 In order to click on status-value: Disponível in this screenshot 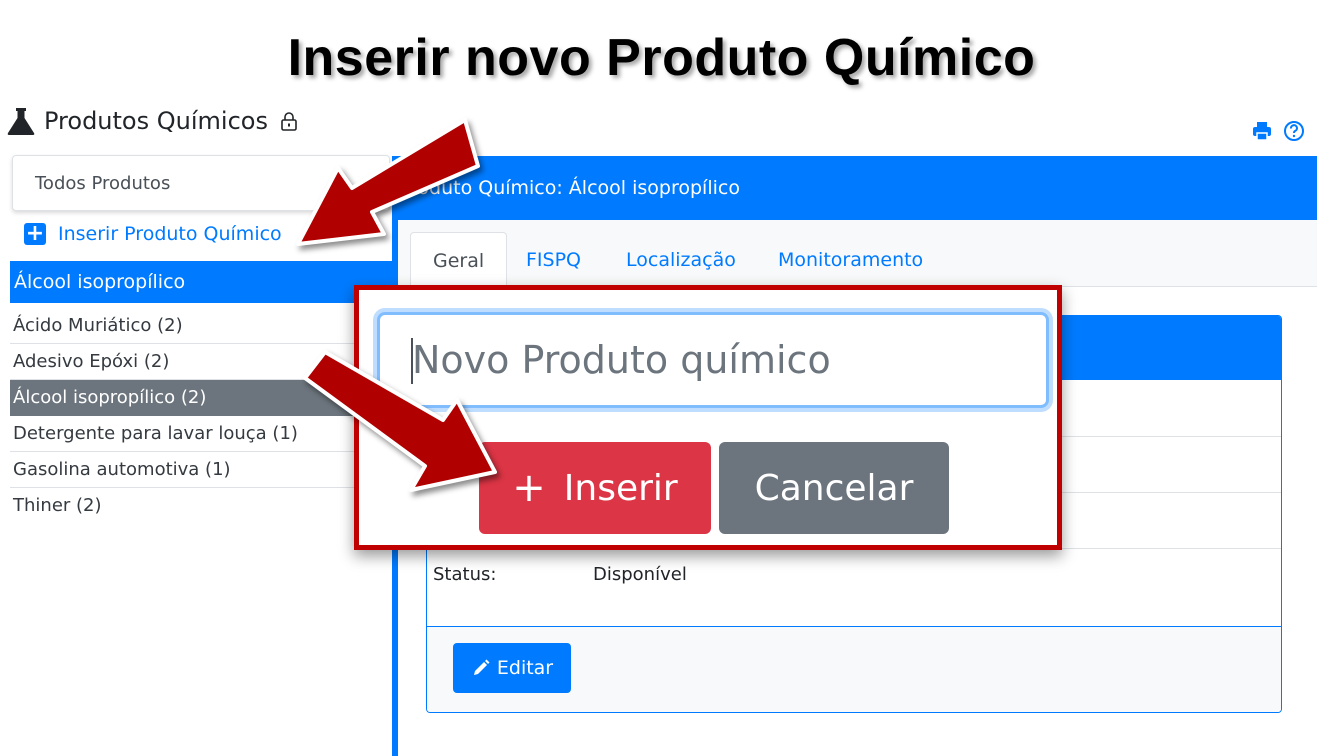, I will do `click(640, 574)`.